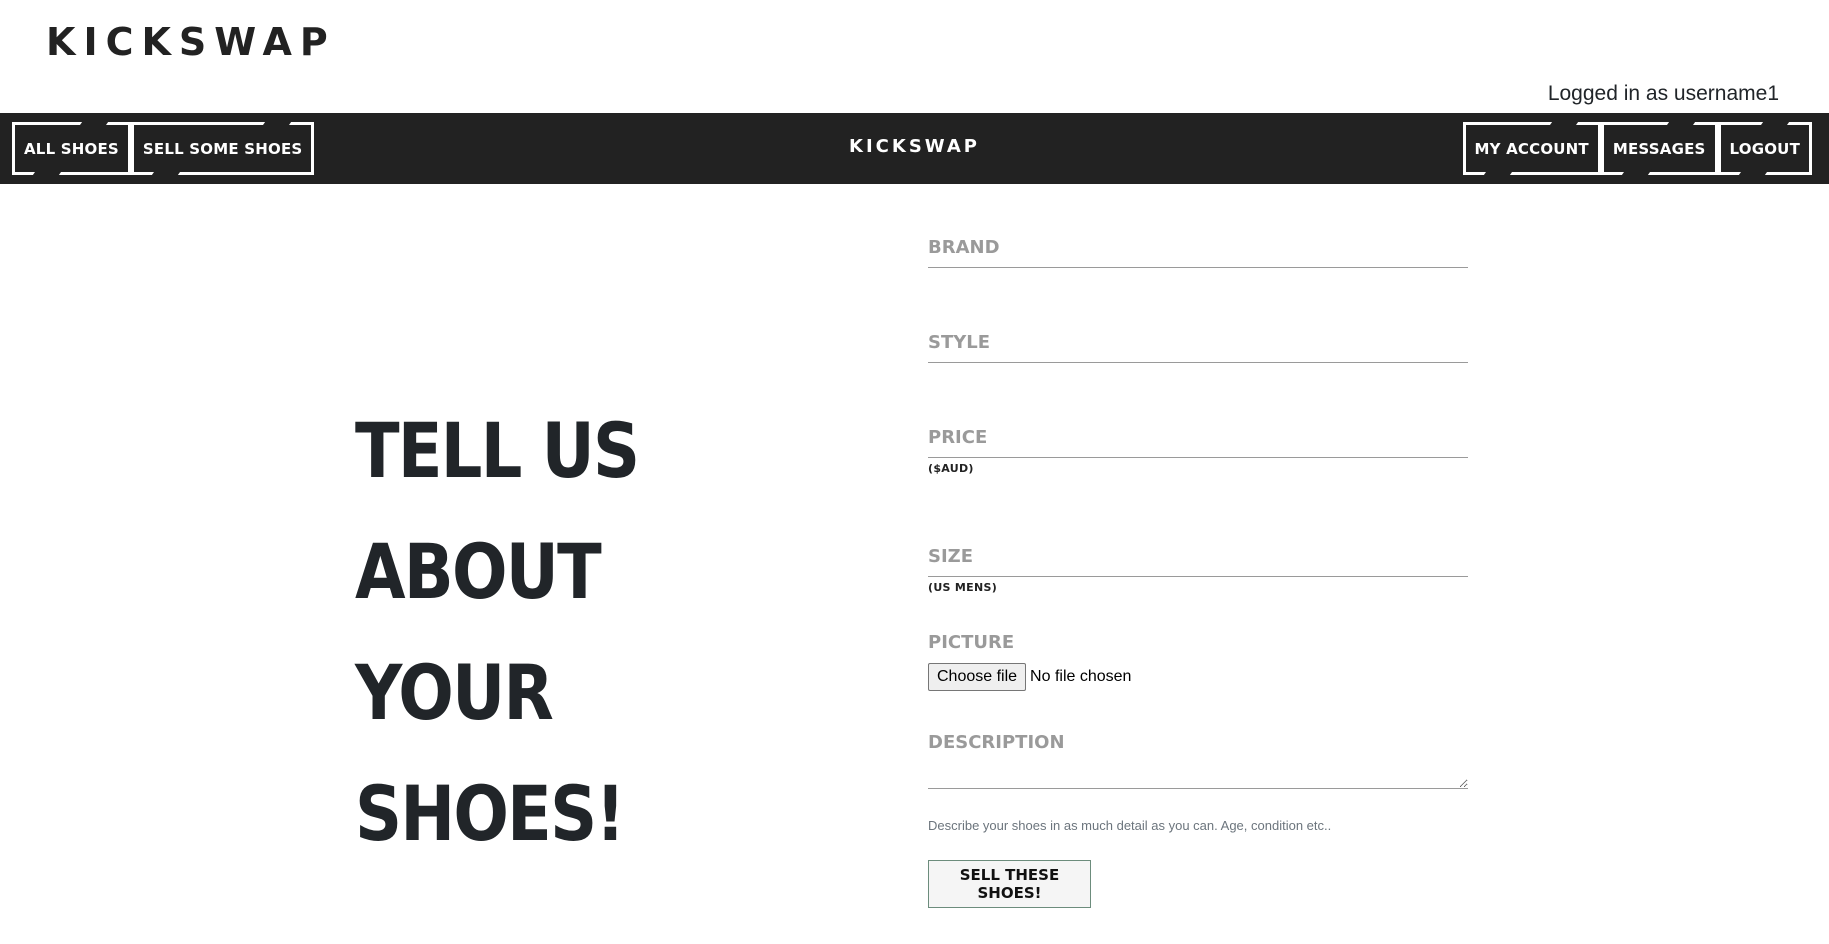 This screenshot has height=944, width=1829. What do you see at coordinates (1198, 438) in the screenshot?
I see `price-input` at bounding box center [1198, 438].